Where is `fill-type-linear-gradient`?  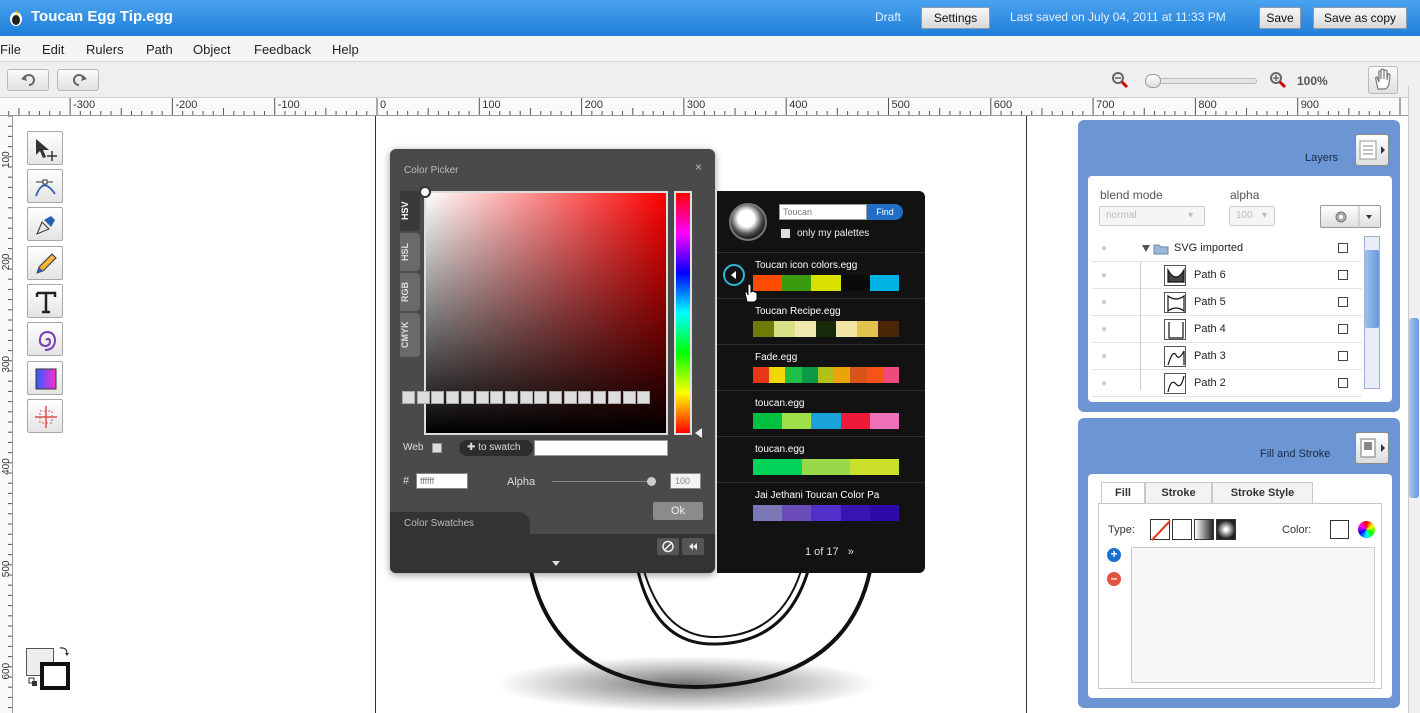
fill-type-linear-gradient is located at coordinates (1204, 529).